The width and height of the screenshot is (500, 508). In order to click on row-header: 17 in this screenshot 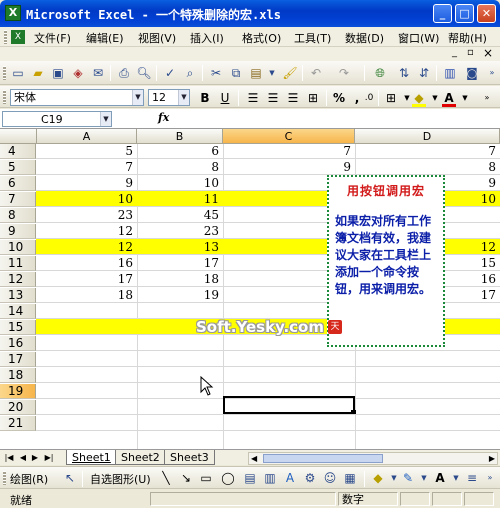, I will do `click(18, 359)`.